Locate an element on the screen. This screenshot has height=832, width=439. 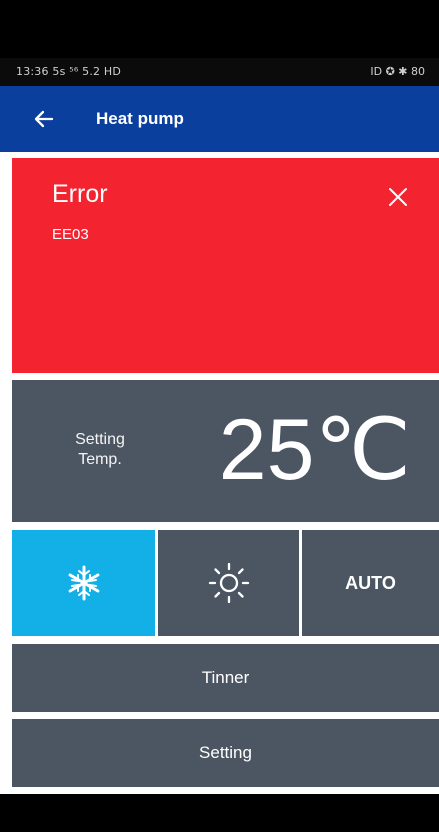
setting-temp-label-line1: Setting is located at coordinates (100, 439).